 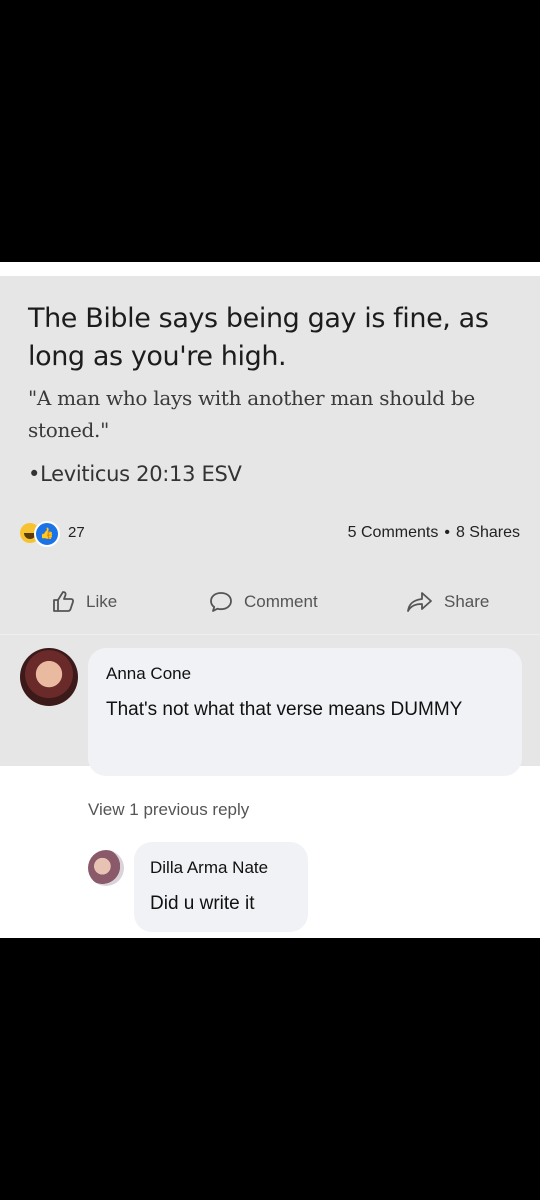 I want to click on comments-count: 5 Comments, so click(x=393, y=532).